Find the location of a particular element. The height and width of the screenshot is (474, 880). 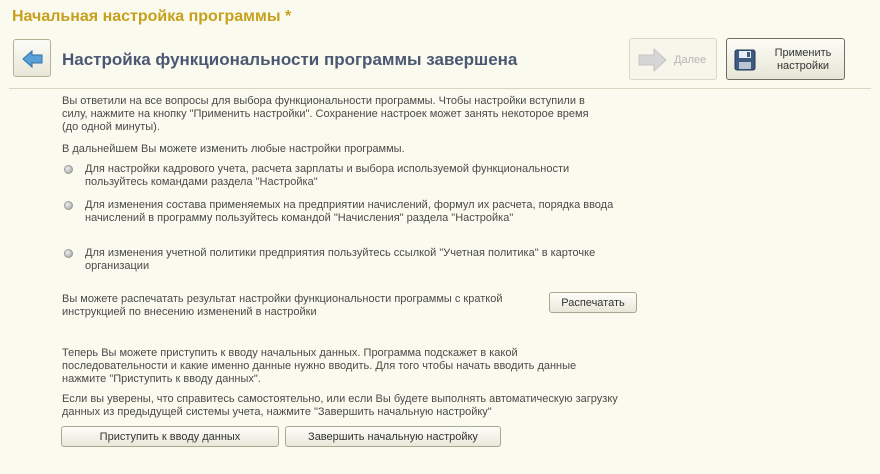

next-button: Далее is located at coordinates (673, 59).